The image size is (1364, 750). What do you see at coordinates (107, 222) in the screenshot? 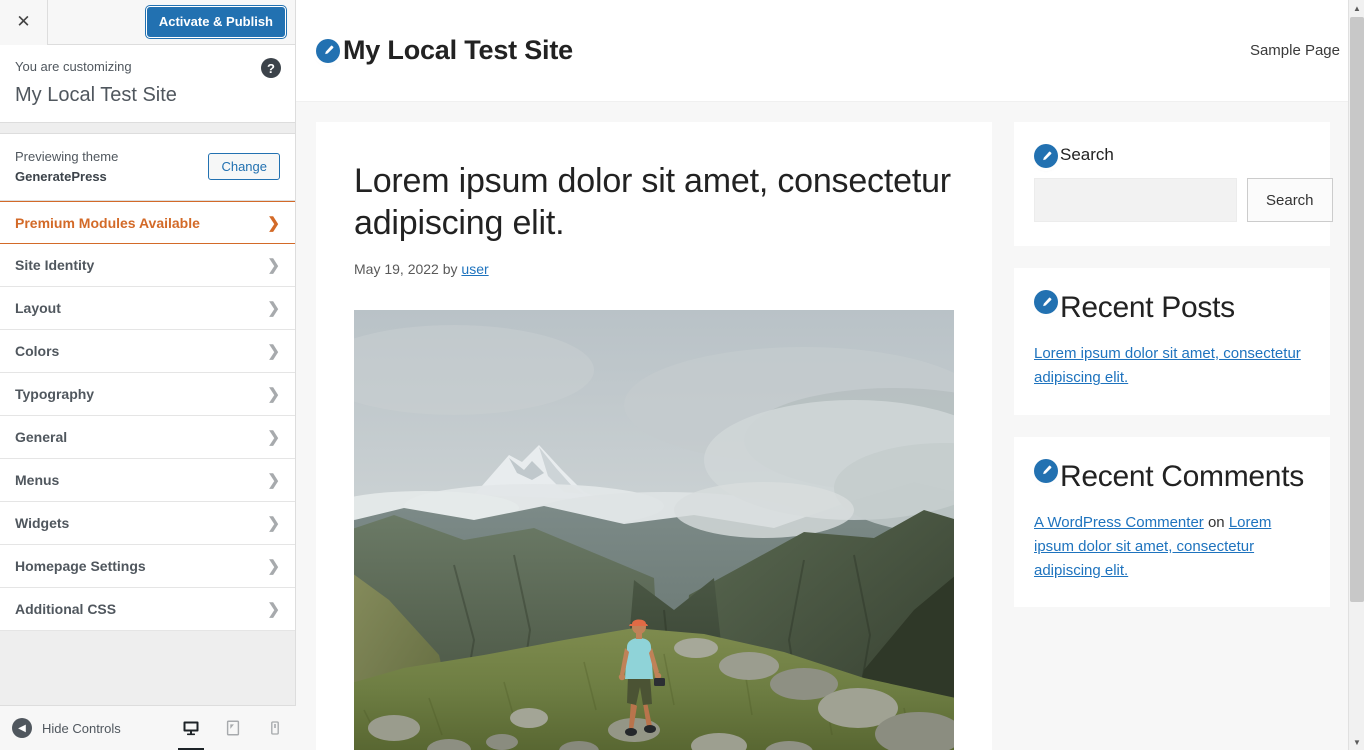
I see `sidebar-item-label: Premium Modules Available` at bounding box center [107, 222].